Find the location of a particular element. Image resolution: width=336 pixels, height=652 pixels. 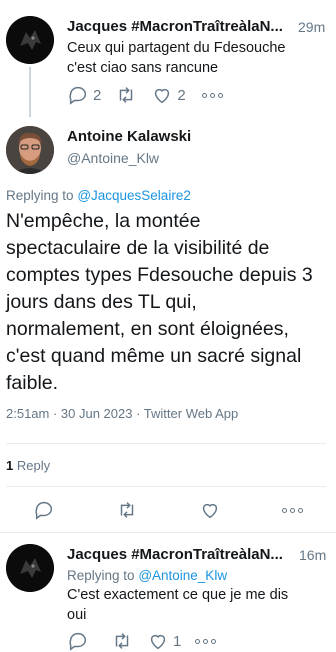

thread-connector is located at coordinates (30, 92).